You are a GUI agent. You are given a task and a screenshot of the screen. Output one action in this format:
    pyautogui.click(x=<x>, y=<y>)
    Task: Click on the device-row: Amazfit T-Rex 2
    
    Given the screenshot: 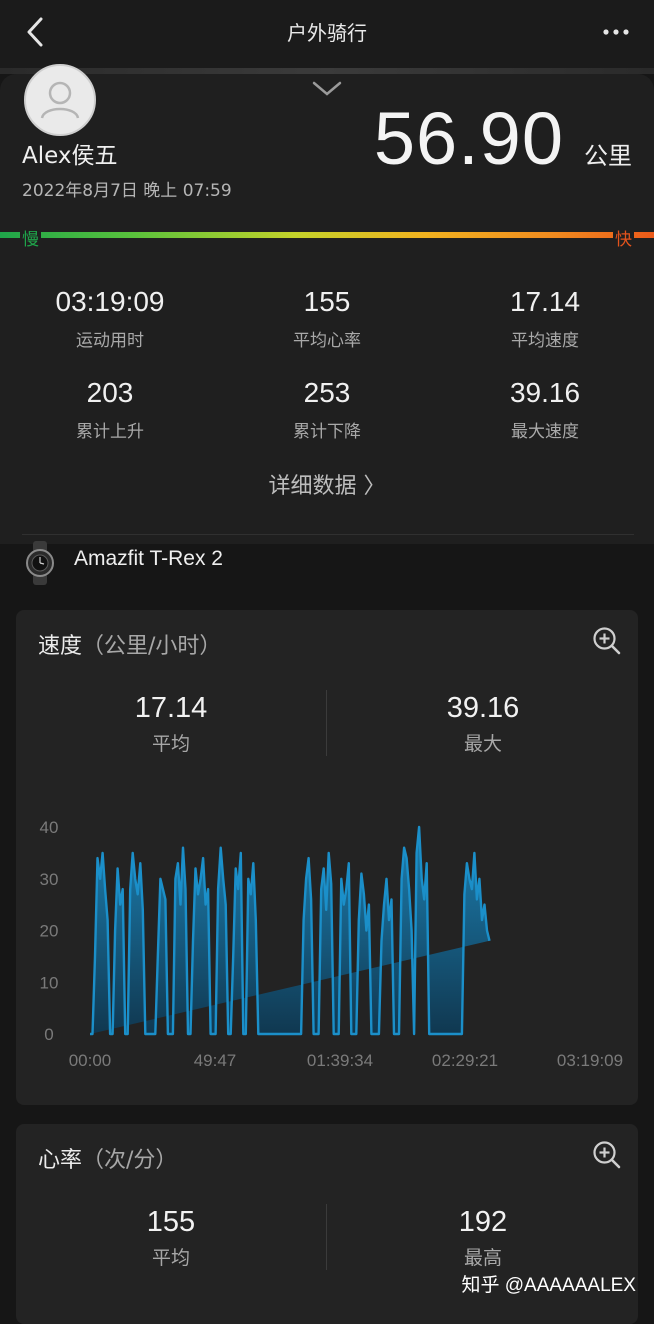 What is the action you would take?
    pyautogui.click(x=327, y=563)
    